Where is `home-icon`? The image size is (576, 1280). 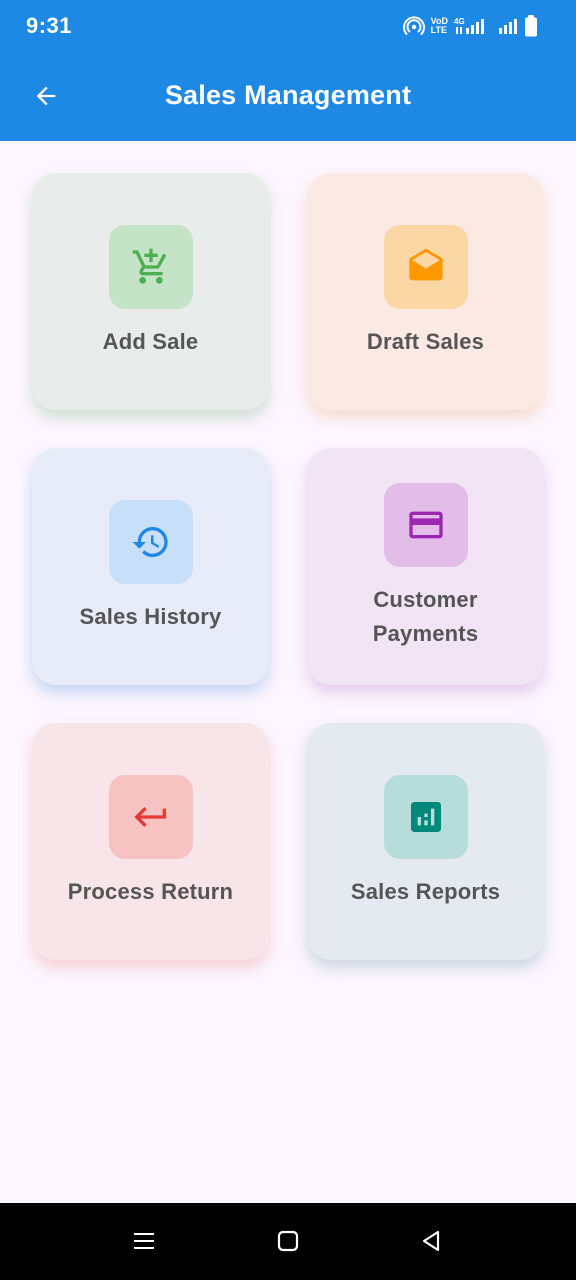
home-icon is located at coordinates (288, 1241).